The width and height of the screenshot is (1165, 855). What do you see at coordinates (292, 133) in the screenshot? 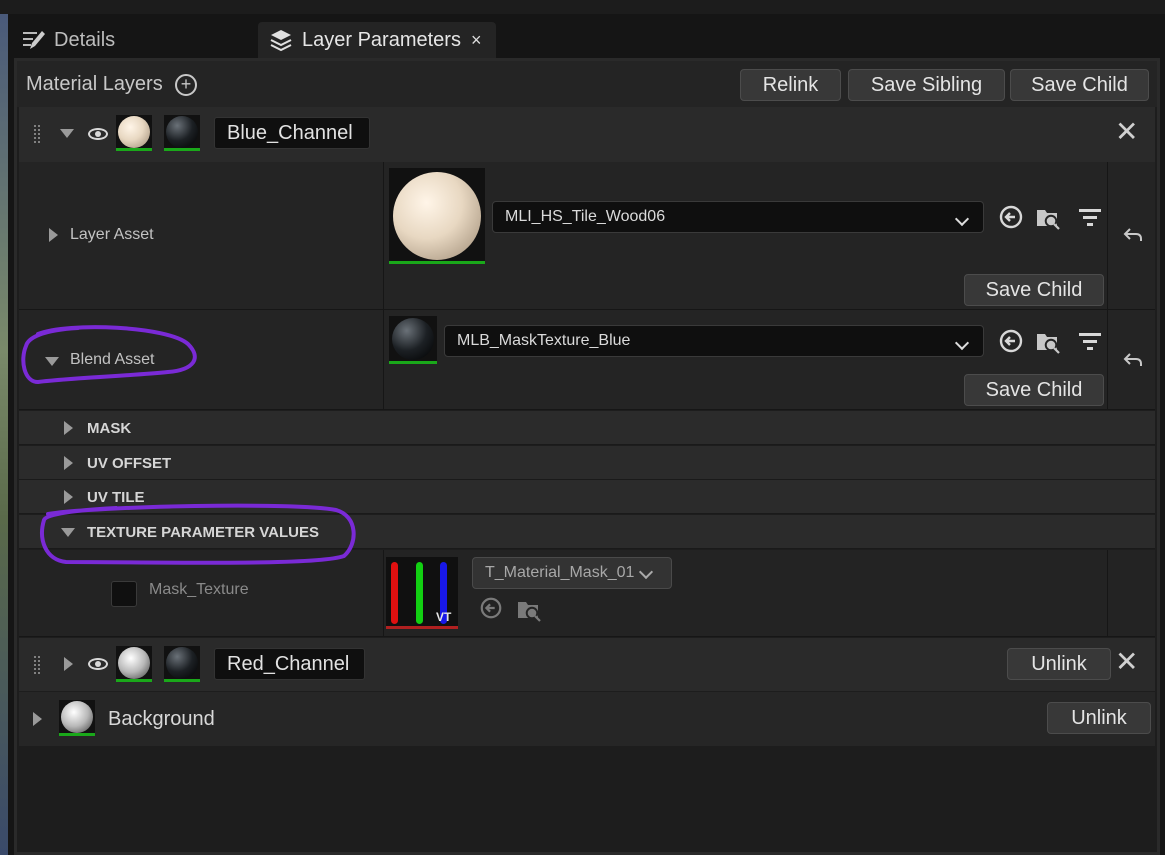
I see `layer-name-field: Blue_Channel` at bounding box center [292, 133].